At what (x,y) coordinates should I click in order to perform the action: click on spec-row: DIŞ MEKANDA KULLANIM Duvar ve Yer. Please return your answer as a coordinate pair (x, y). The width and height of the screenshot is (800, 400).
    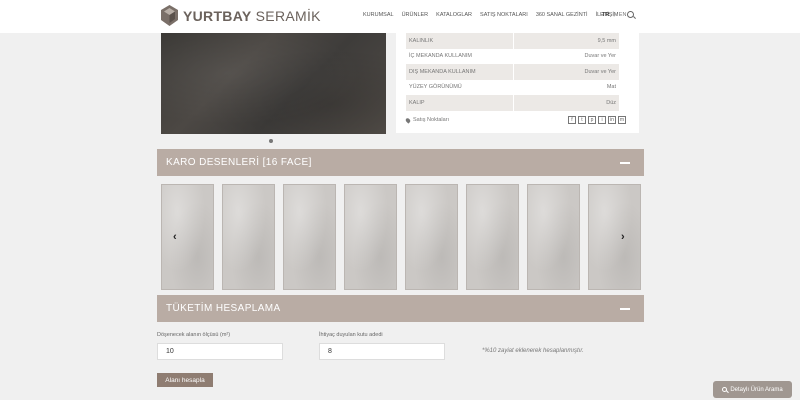
    Looking at the image, I should click on (512, 72).